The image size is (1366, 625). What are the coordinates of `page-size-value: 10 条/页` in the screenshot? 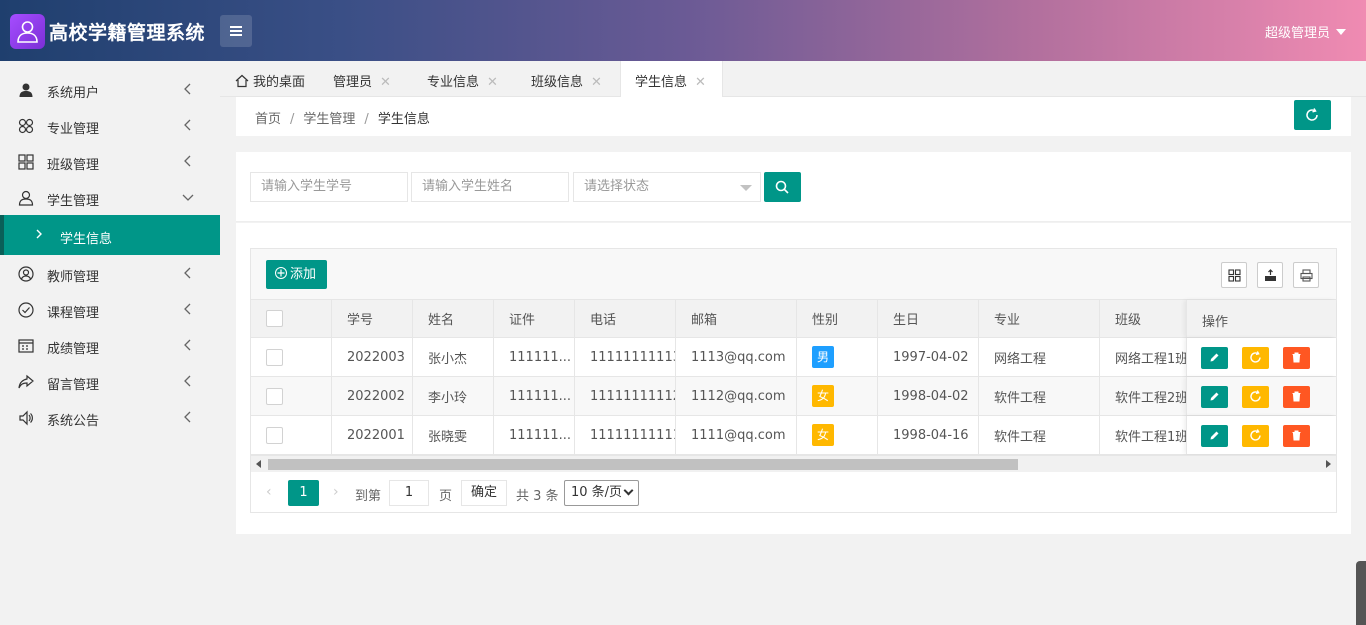 It's located at (597, 492).